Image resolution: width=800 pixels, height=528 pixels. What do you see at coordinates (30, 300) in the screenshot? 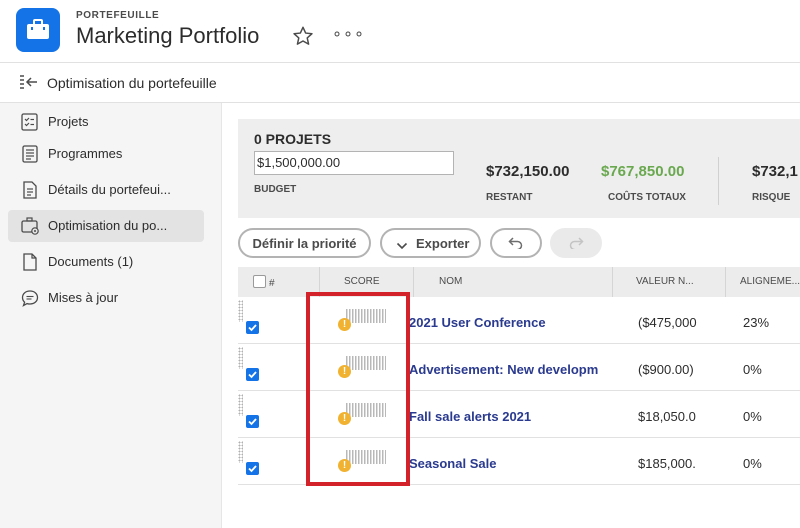
I see `chat-icon` at bounding box center [30, 300].